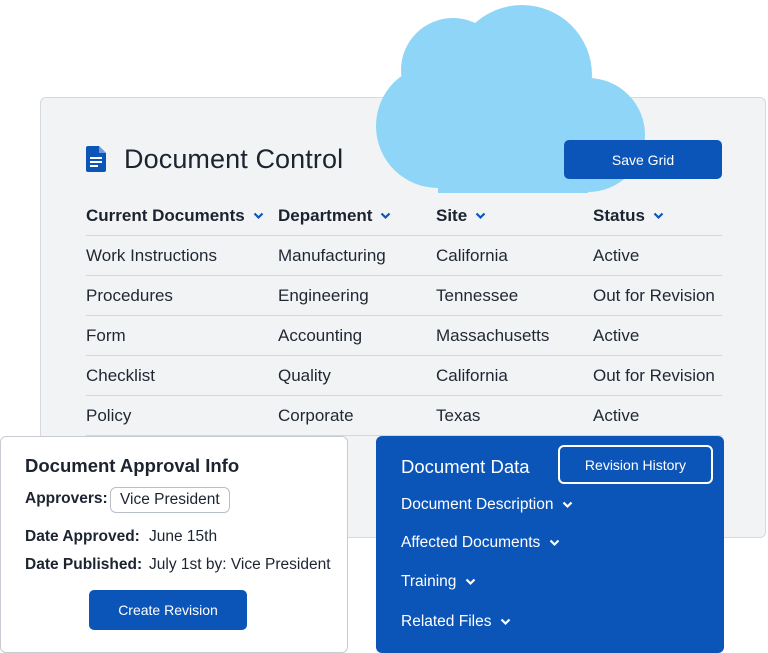 The image size is (768, 653). I want to click on page-header: Document Control, so click(214, 159).